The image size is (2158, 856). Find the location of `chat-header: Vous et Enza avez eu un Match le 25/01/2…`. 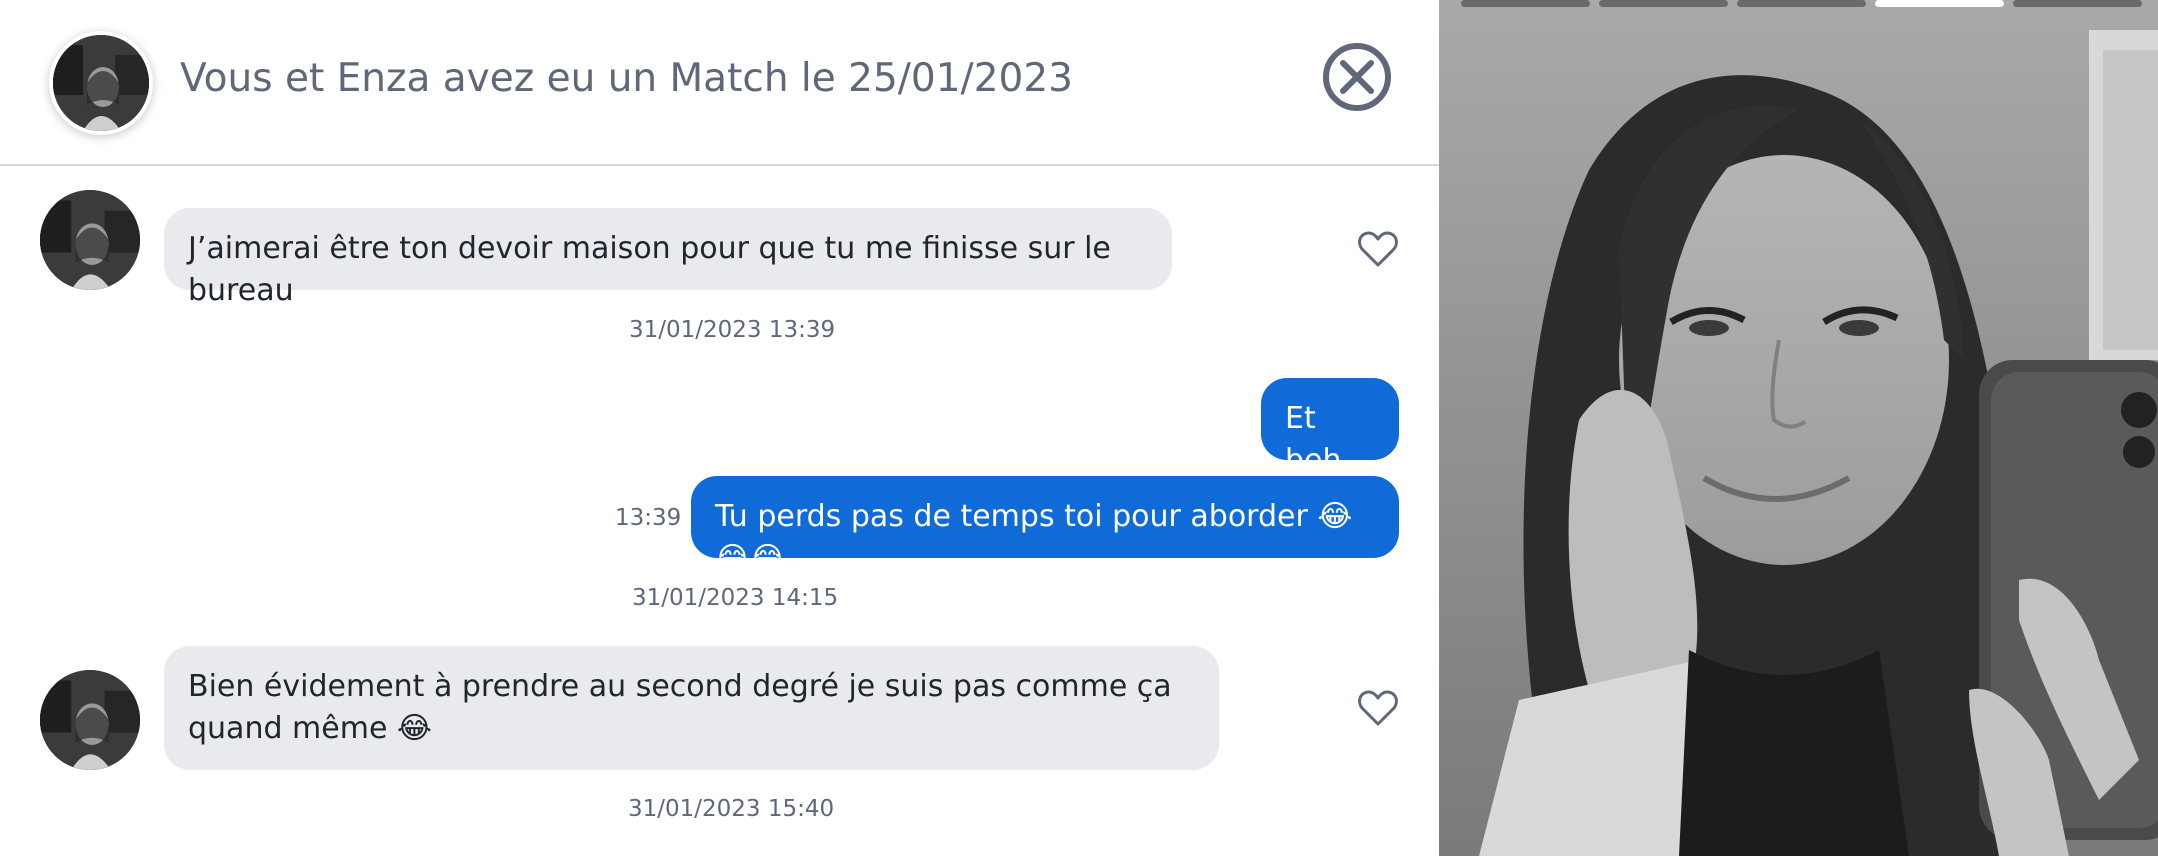

chat-header: Vous et Enza avez eu un Match le 25/01/2… is located at coordinates (719, 83).